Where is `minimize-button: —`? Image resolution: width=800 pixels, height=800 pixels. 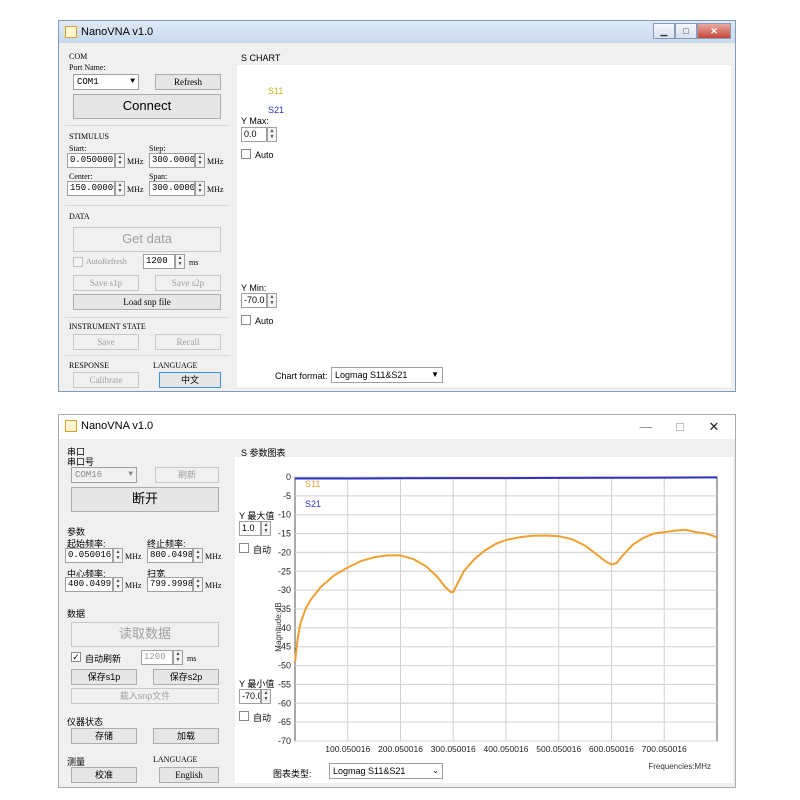 minimize-button: — is located at coordinates (646, 427).